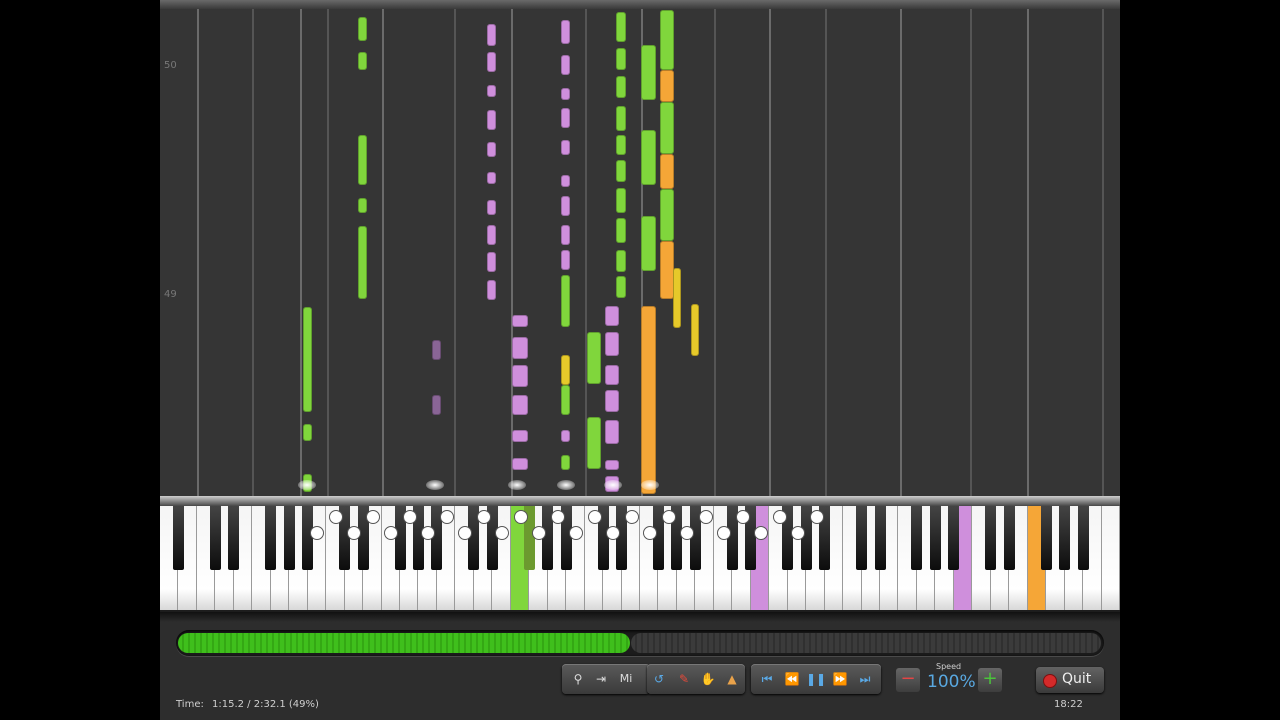 This screenshot has width=1280, height=720. I want to click on metronome-icon: ▲, so click(732, 679).